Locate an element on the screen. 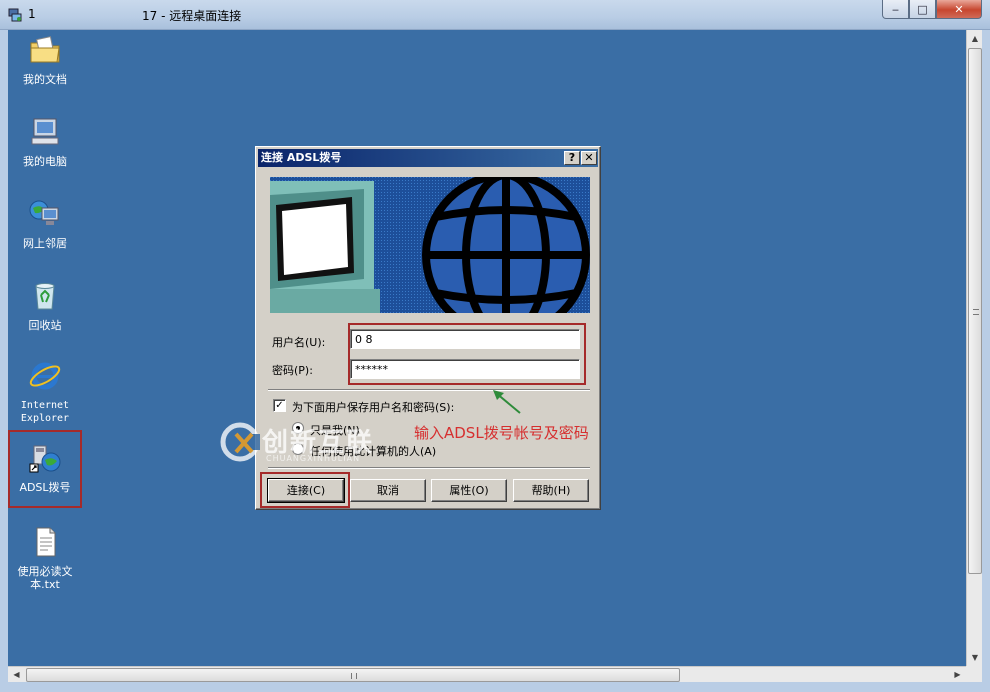  watermark-subtext: CHUANGXINHULIAN is located at coordinates (313, 458).